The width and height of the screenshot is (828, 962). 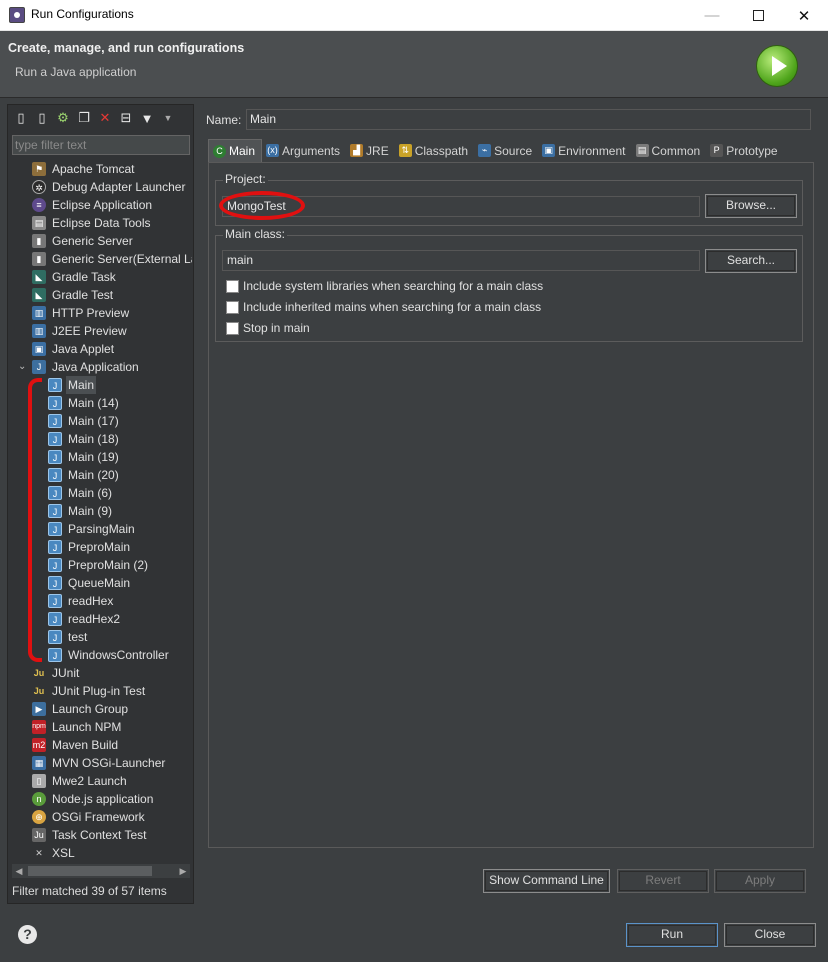 What do you see at coordinates (39, 331) in the screenshot?
I see `j2ee-preview-icon: ▥` at bounding box center [39, 331].